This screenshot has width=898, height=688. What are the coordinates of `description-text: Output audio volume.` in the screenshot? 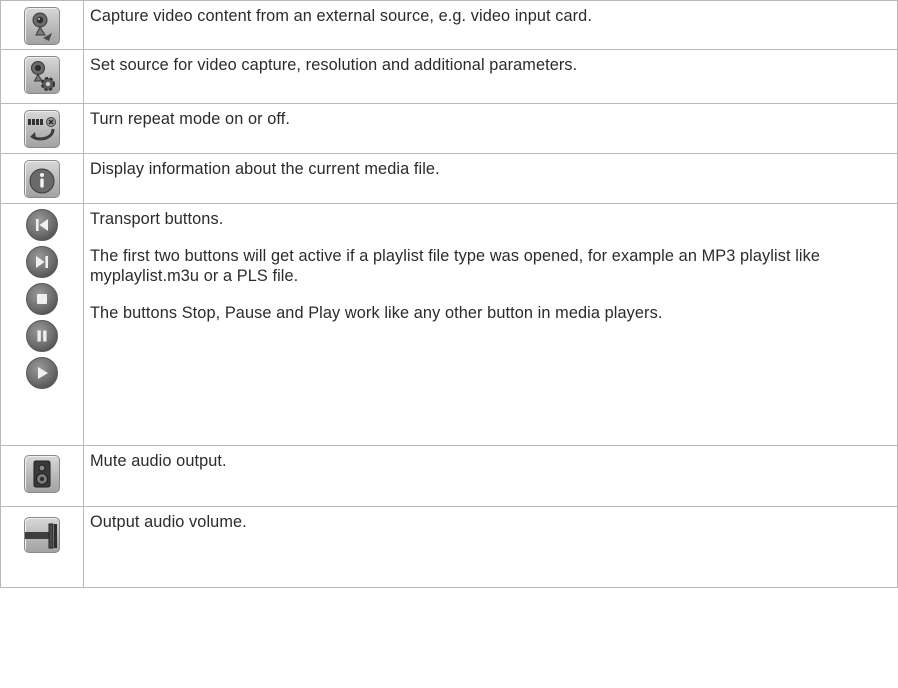 It's located at (168, 522).